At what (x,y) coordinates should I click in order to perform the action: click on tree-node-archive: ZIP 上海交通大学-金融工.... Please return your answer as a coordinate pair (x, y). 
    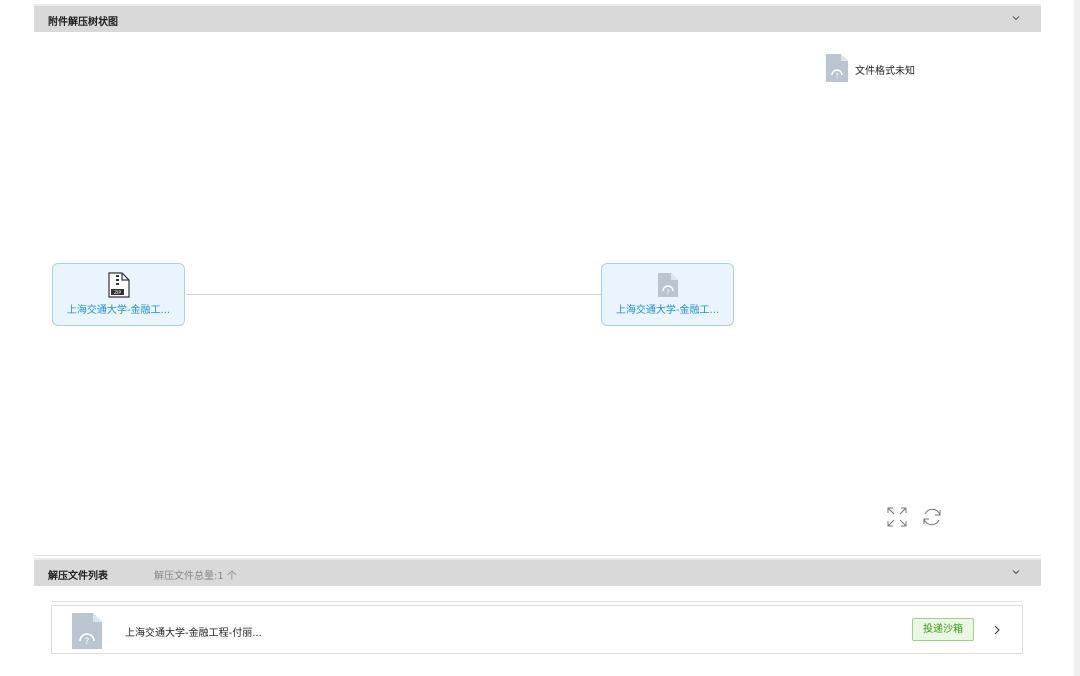
    Looking at the image, I should click on (118, 294).